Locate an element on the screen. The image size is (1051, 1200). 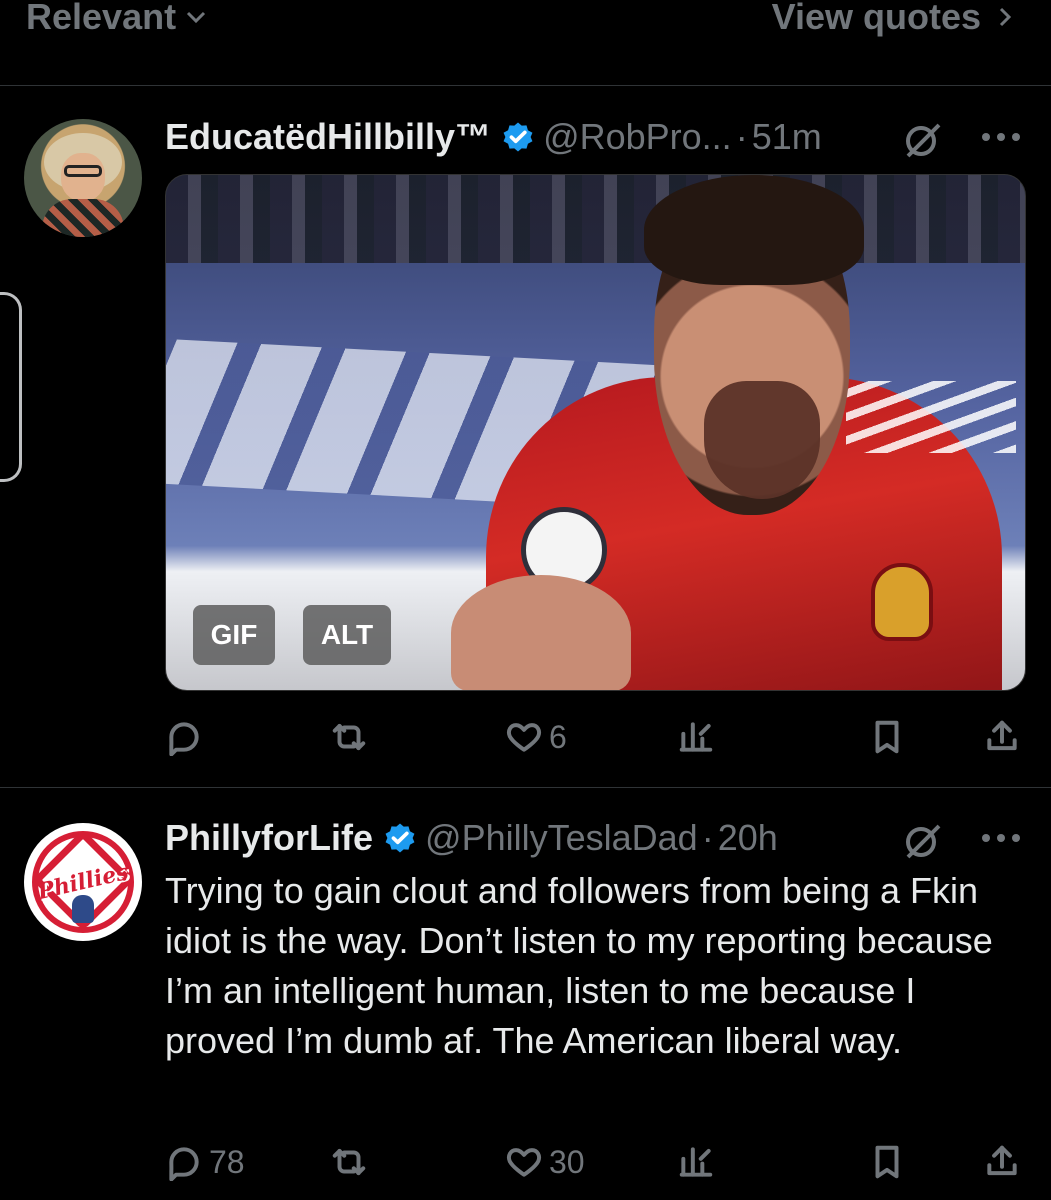
reply-count: 78 is located at coordinates (227, 1161).